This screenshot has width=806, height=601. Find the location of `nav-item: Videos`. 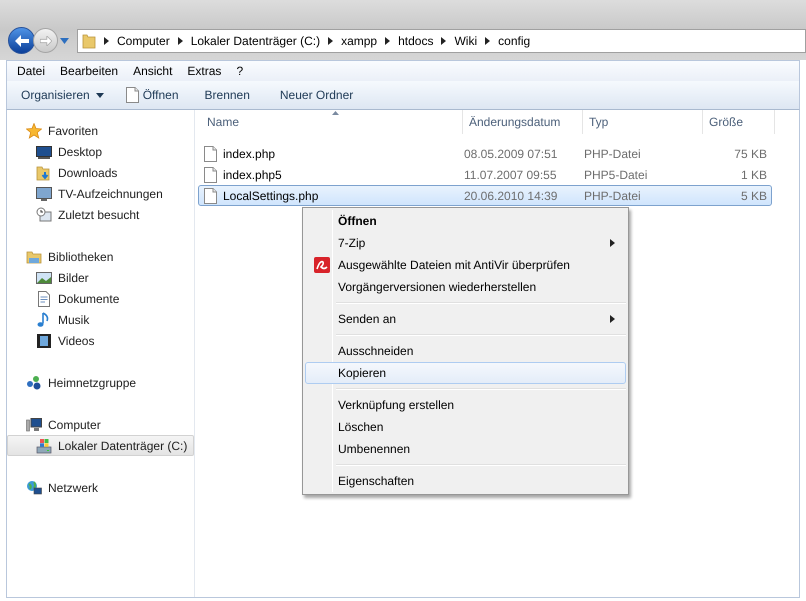

nav-item: Videos is located at coordinates (100, 340).